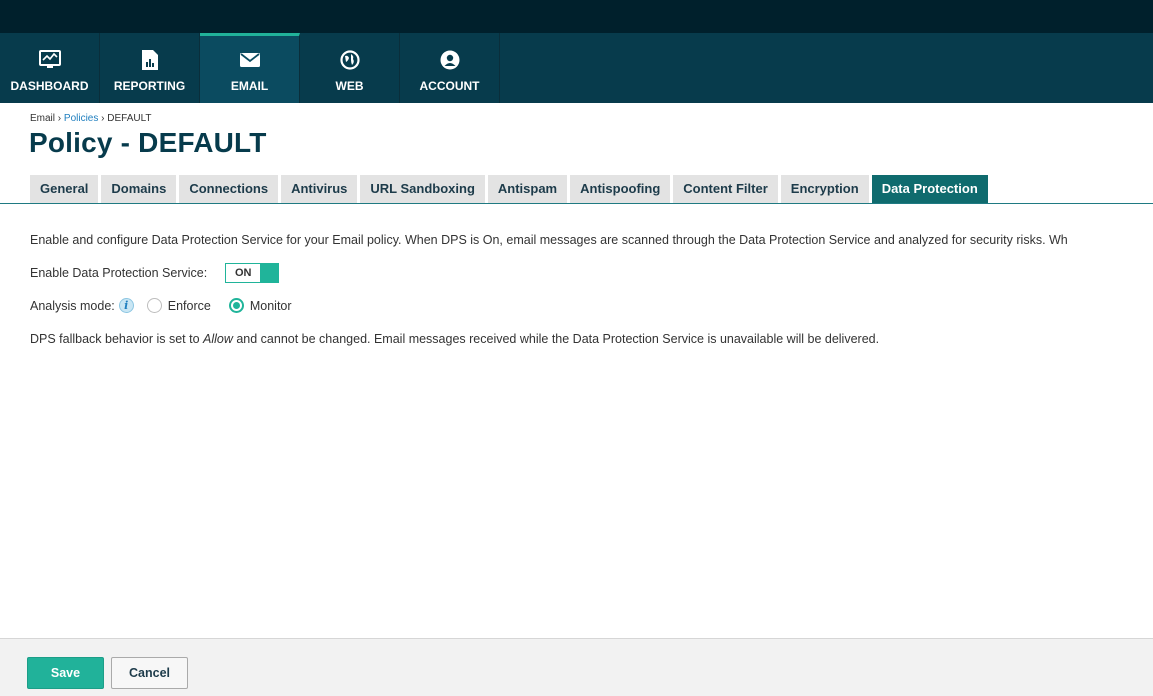 The image size is (1153, 696). Describe the element at coordinates (576, 203) in the screenshot. I see `tab-divider` at that location.